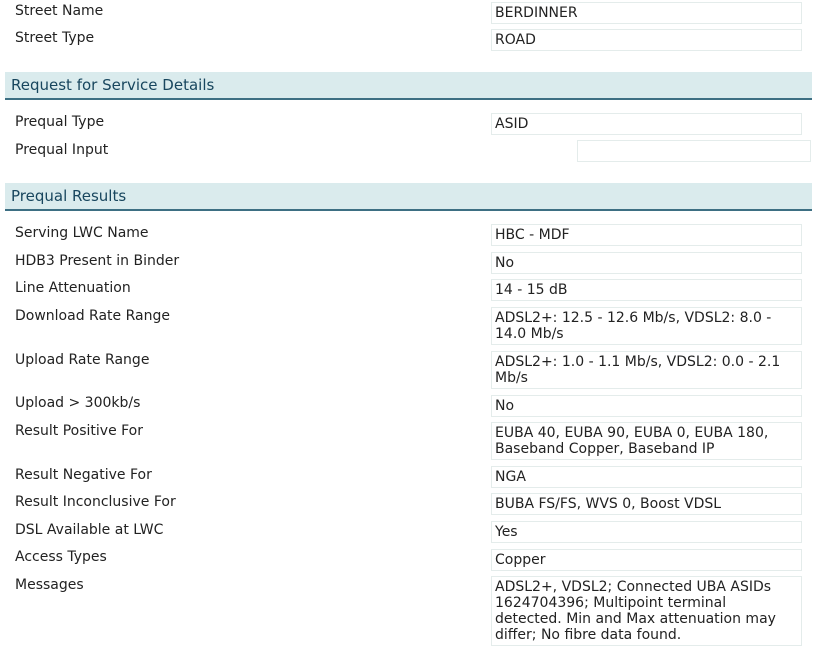 This screenshot has width=829, height=661. I want to click on result-label: Result Positive For, so click(79, 431).